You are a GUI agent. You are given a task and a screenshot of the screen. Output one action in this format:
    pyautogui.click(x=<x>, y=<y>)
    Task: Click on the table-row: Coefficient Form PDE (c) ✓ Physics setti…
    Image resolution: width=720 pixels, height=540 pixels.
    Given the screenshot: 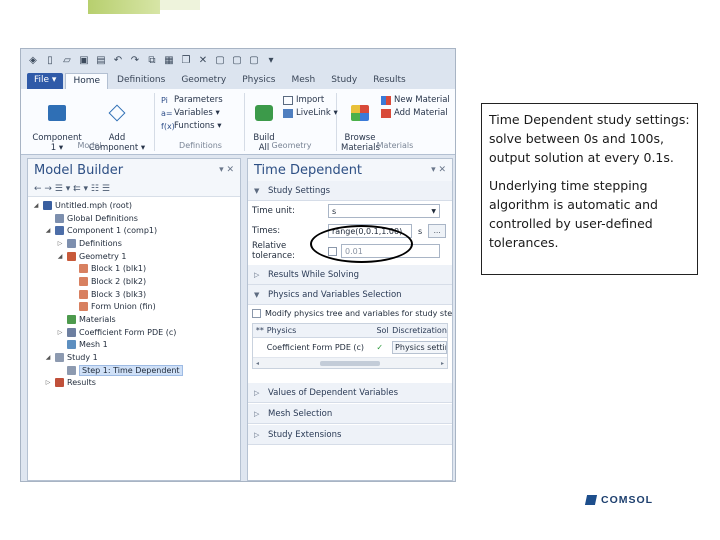 What is the action you would take?
    pyautogui.click(x=350, y=348)
    